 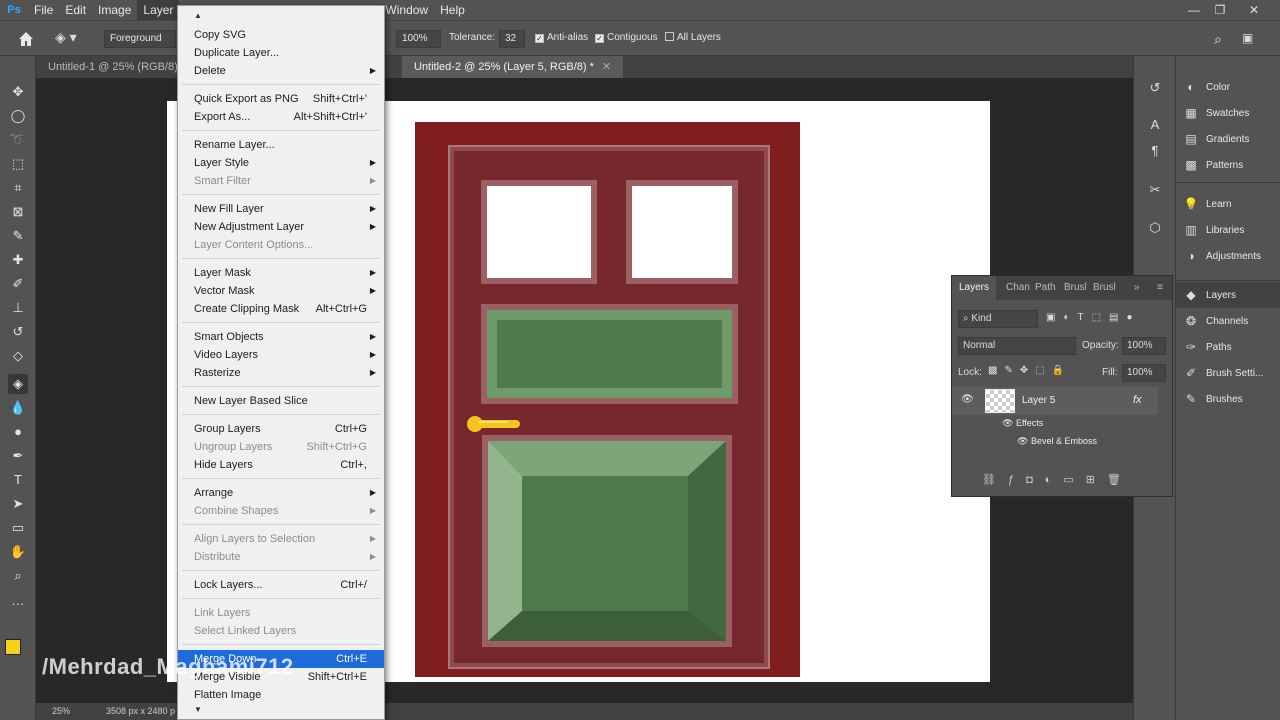 What do you see at coordinates (1022, 423) in the screenshot?
I see `effects-row: 👁 Effects` at bounding box center [1022, 423].